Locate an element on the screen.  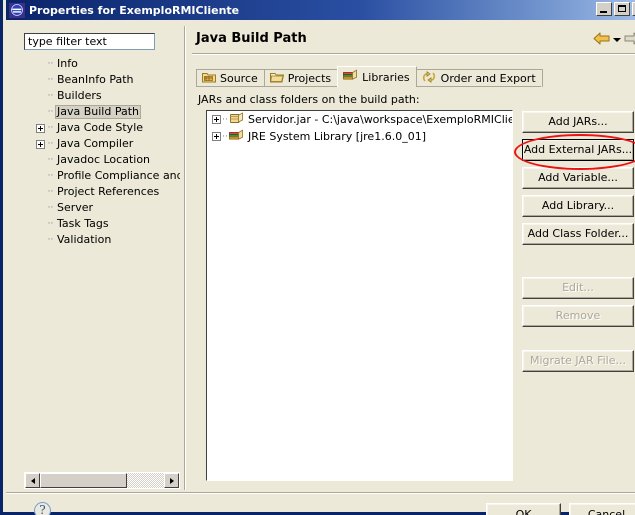
window-controls: ✕ is located at coordinates (615, 9).